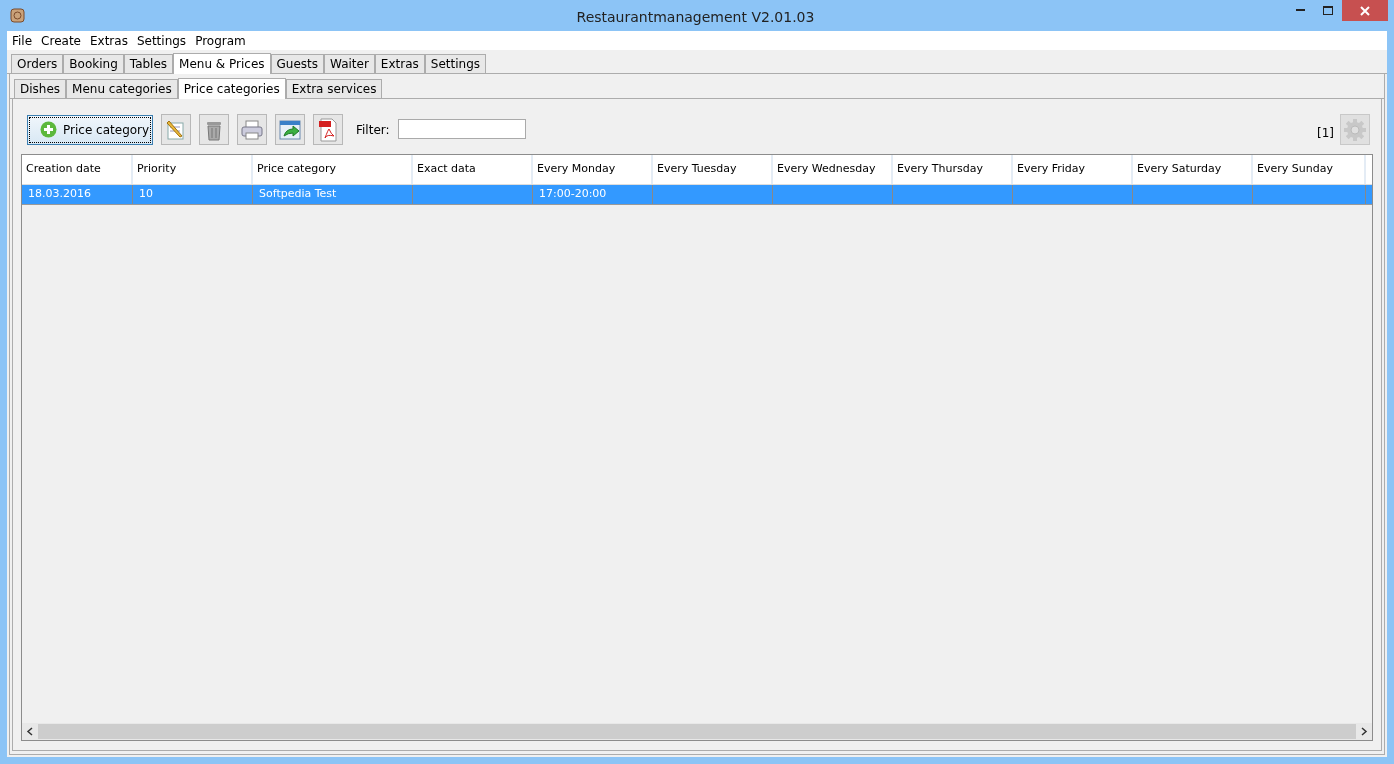 The width and height of the screenshot is (1394, 764). I want to click on tab: Tables, so click(148, 63).